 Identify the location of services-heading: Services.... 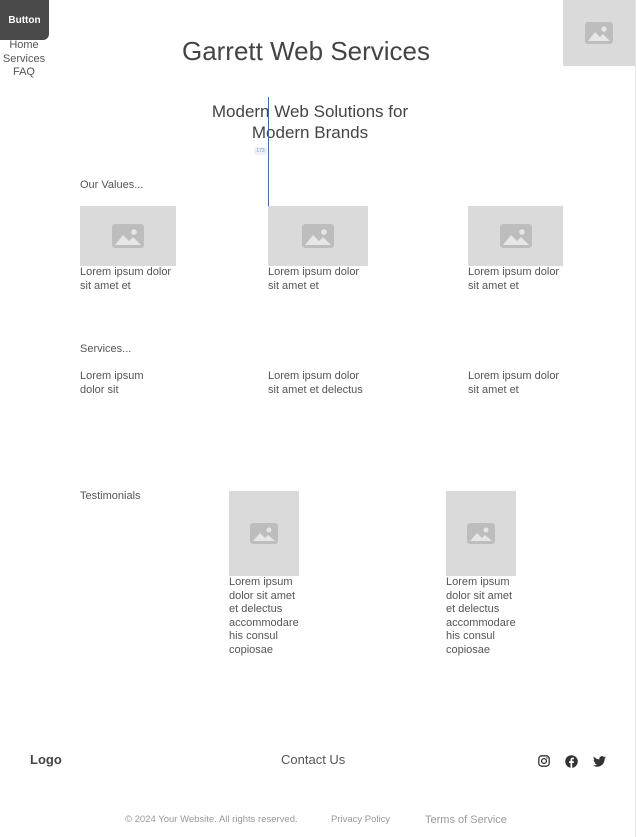
(106, 349).